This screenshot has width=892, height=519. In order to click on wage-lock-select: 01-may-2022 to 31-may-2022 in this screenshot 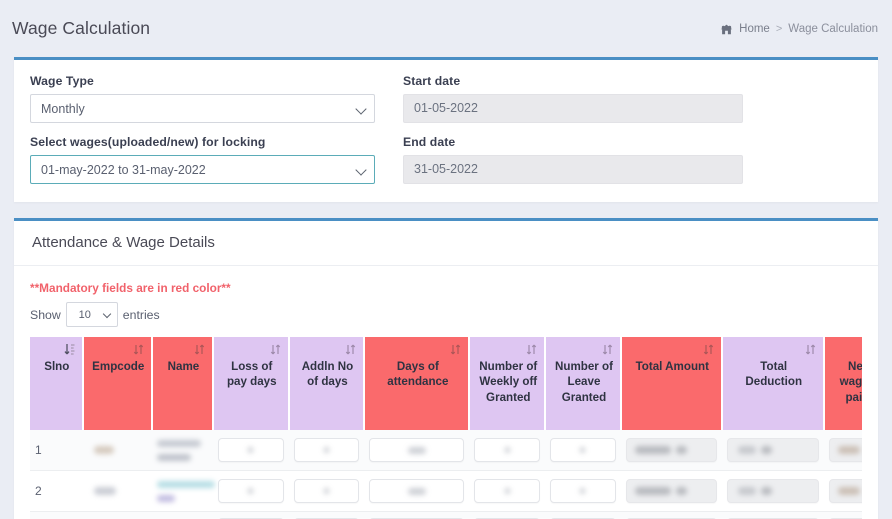, I will do `click(202, 169)`.